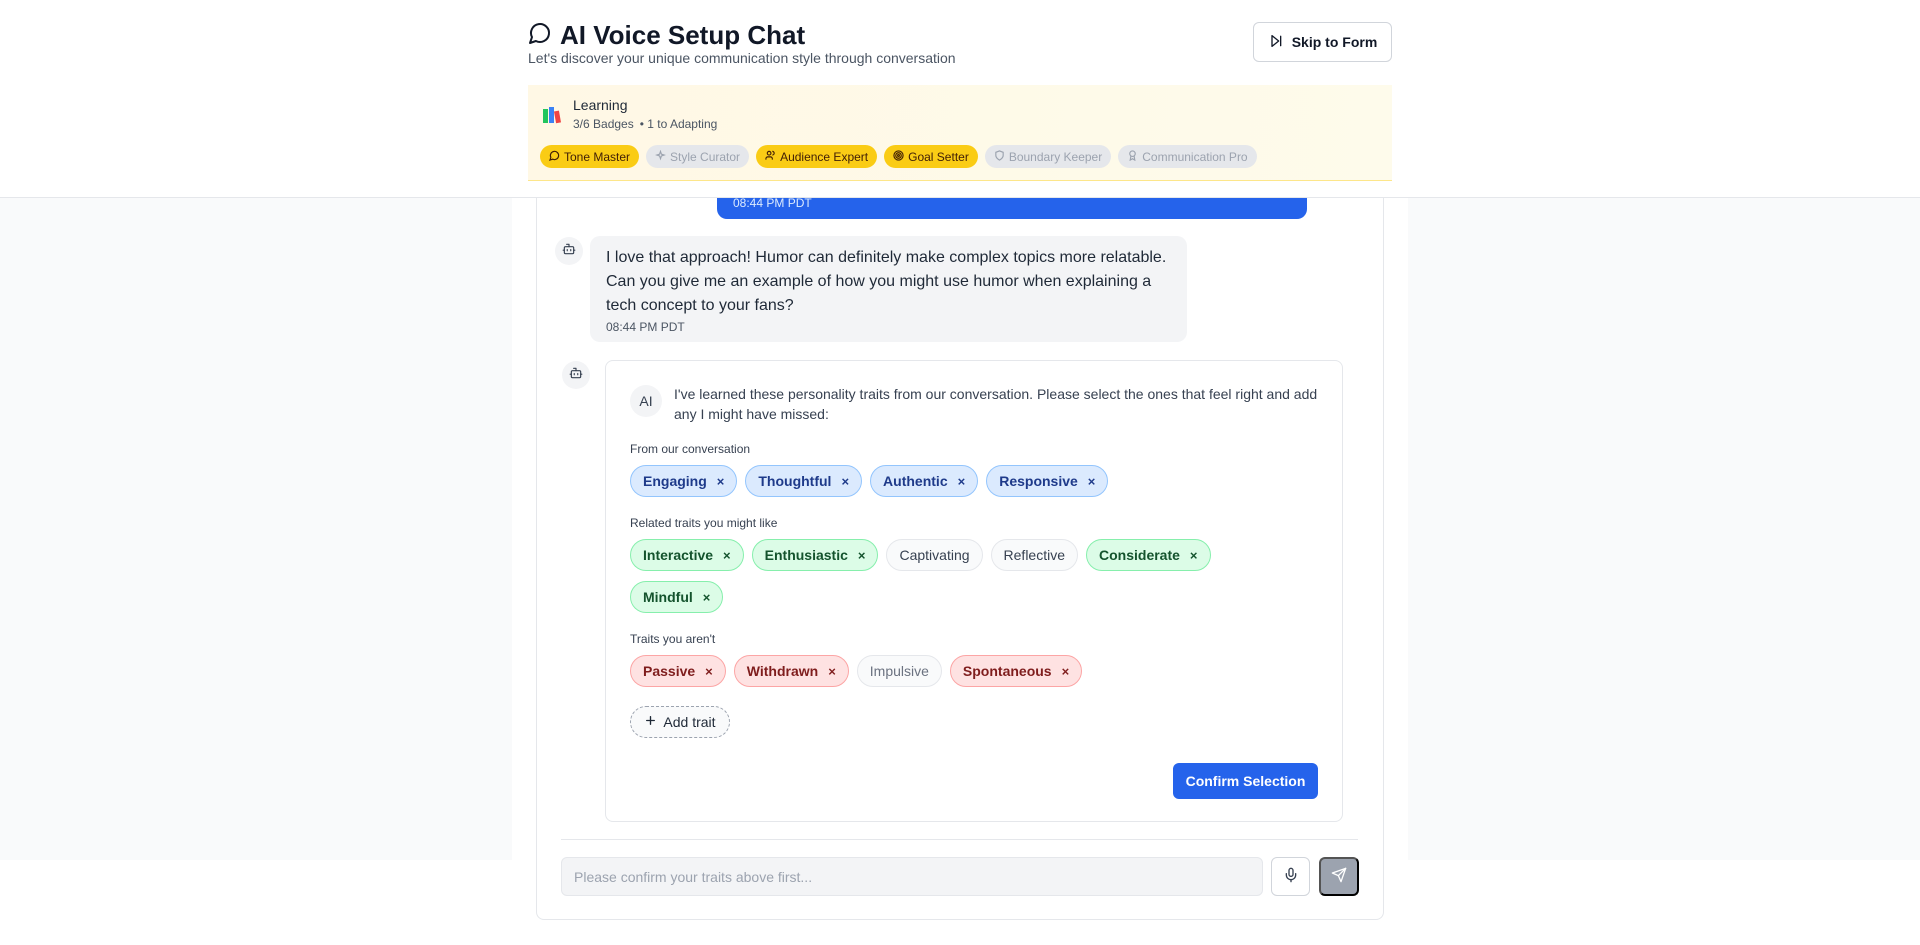 This screenshot has width=1920, height=945. I want to click on trait-chip-spontaneous: Spontaneous ×, so click(1016, 671).